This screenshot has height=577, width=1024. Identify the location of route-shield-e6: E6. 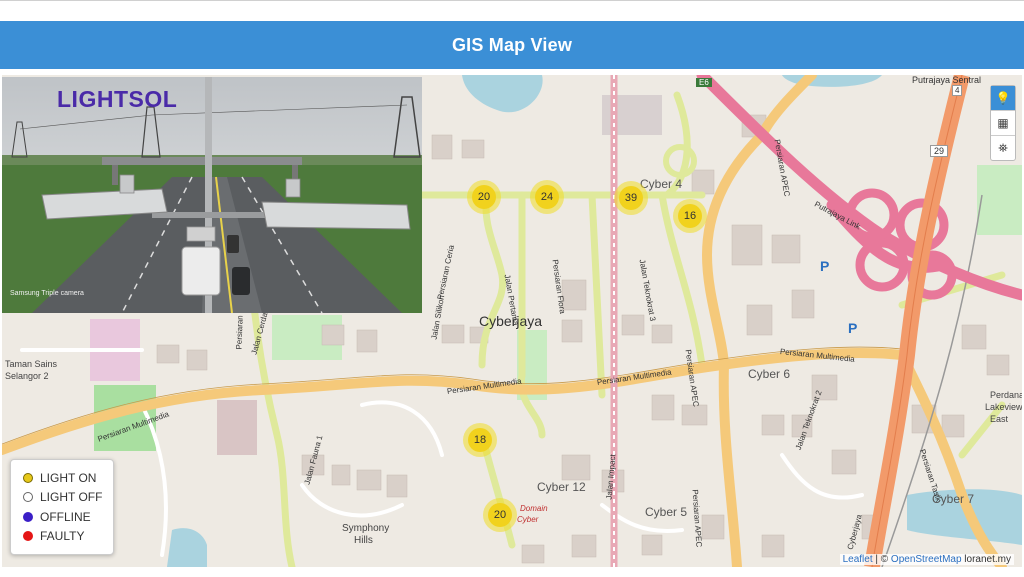
(704, 82).